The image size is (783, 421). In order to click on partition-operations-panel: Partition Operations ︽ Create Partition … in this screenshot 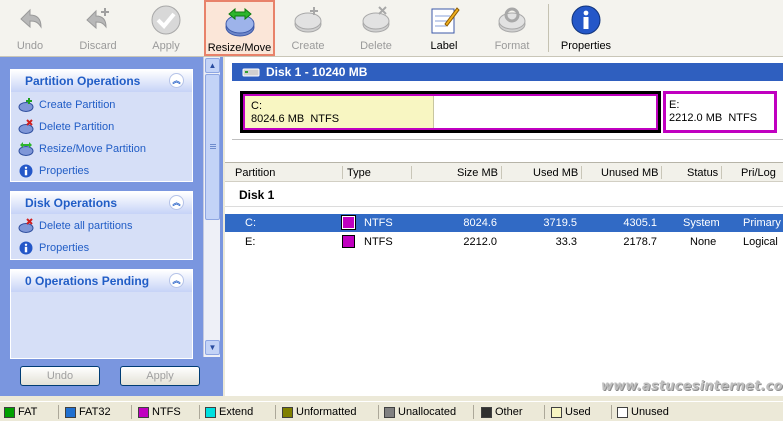, I will do `click(101, 125)`.